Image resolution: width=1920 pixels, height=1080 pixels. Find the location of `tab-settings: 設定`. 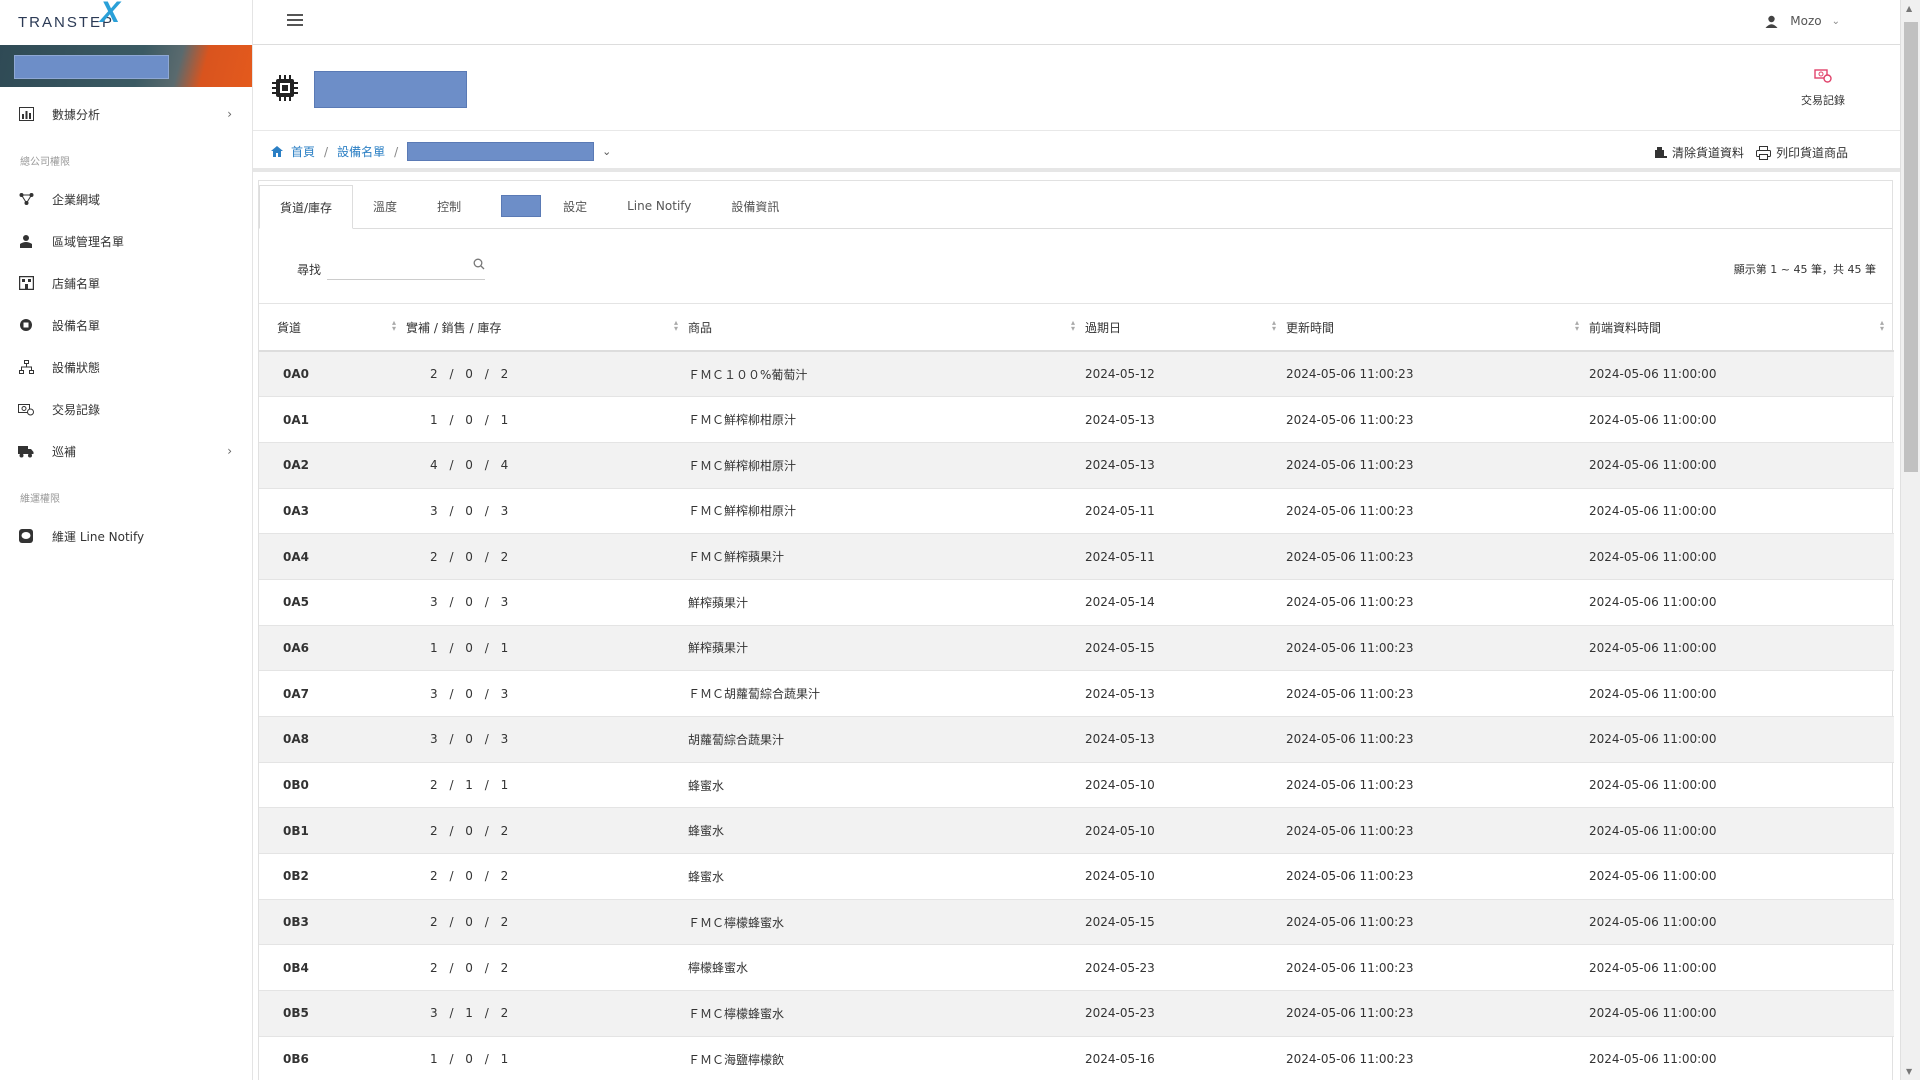

tab-settings: 設定 is located at coordinates (579, 206).